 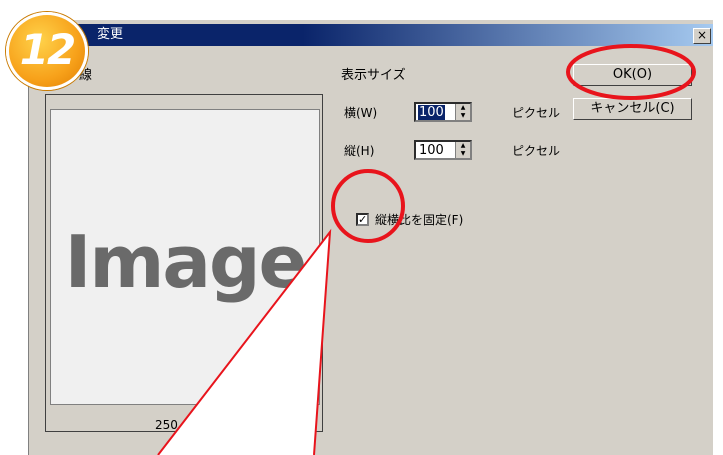 I want to click on checkbox-highlight-circle, so click(x=368, y=206).